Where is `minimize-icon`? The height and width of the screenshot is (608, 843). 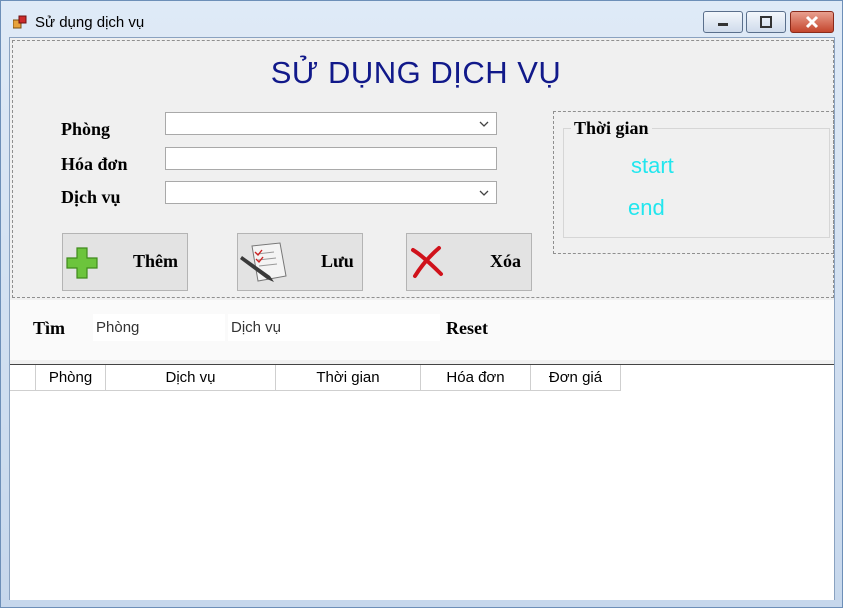
minimize-icon is located at coordinates (723, 22).